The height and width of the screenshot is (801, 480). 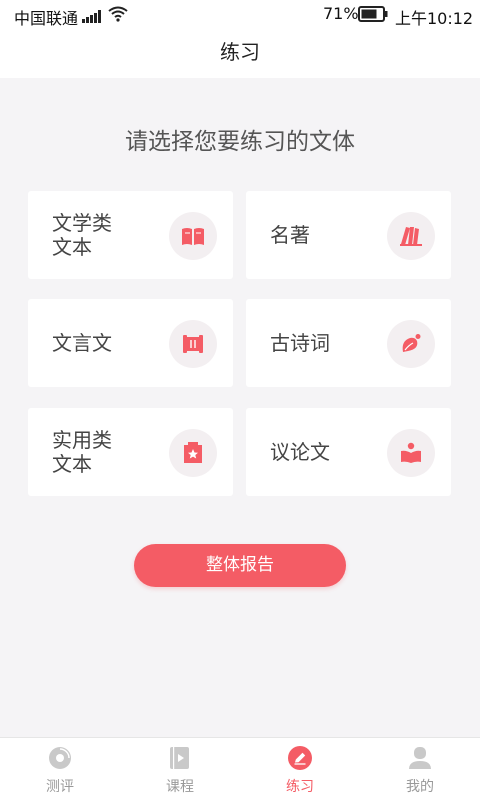 What do you see at coordinates (60, 758) in the screenshot?
I see `disc-icon` at bounding box center [60, 758].